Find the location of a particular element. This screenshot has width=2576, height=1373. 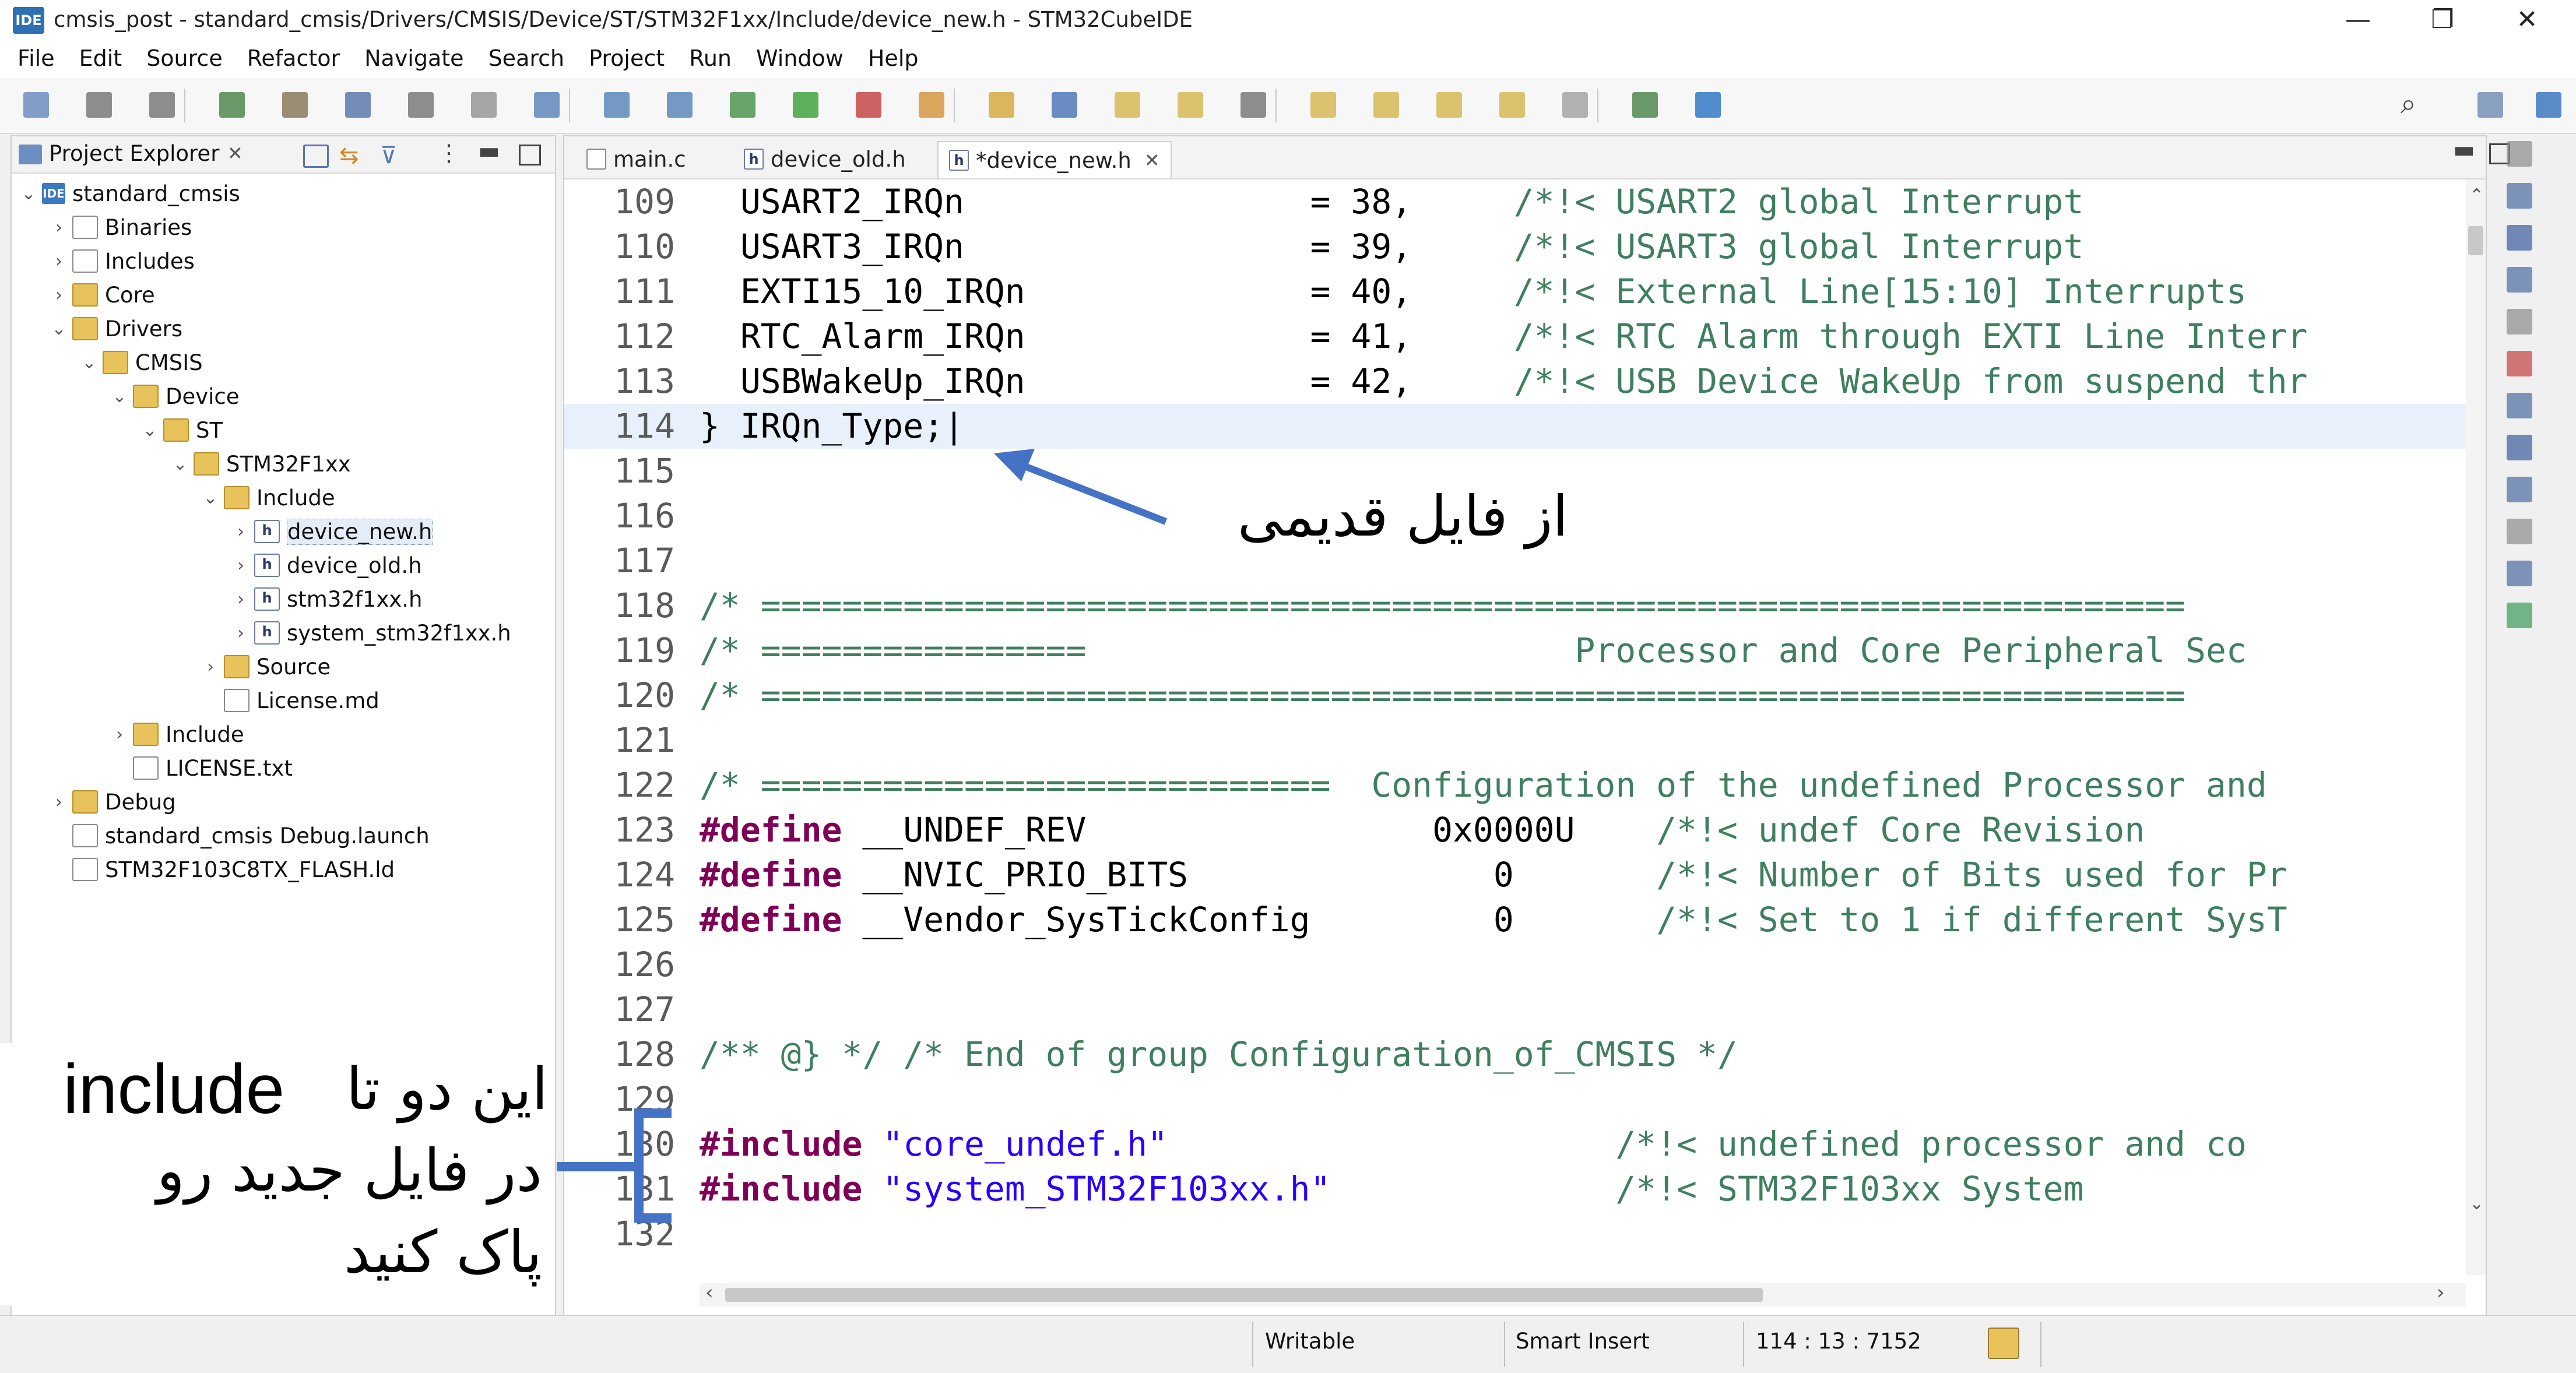

arrow-shaft is located at coordinates (1091, 493).